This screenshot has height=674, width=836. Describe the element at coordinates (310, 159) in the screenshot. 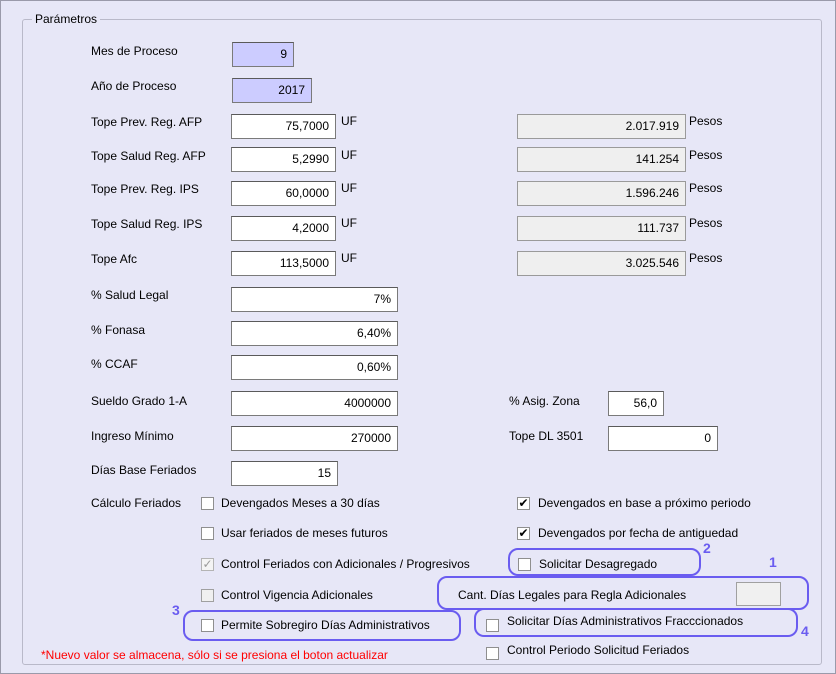

I see `tope-salud-afp-value: 5,2990` at that location.